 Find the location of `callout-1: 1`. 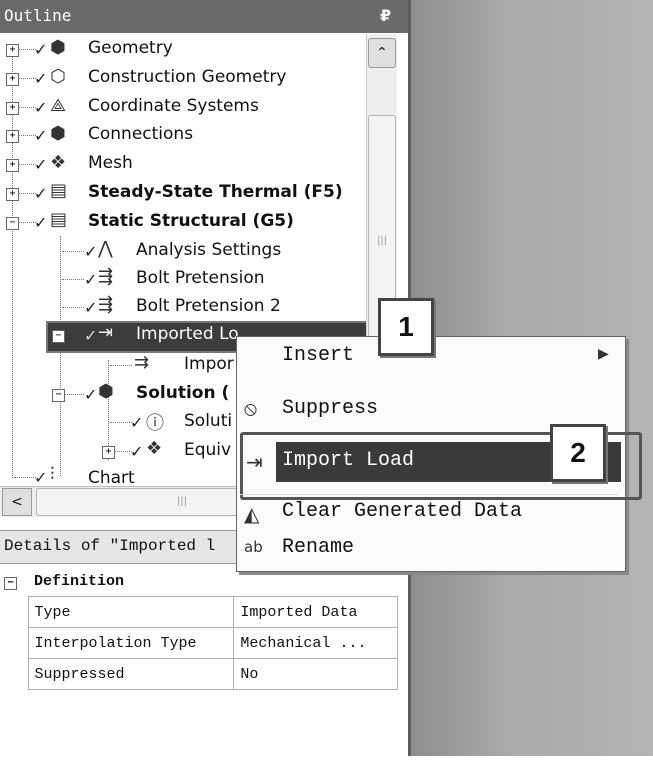

callout-1: 1 is located at coordinates (406, 327).